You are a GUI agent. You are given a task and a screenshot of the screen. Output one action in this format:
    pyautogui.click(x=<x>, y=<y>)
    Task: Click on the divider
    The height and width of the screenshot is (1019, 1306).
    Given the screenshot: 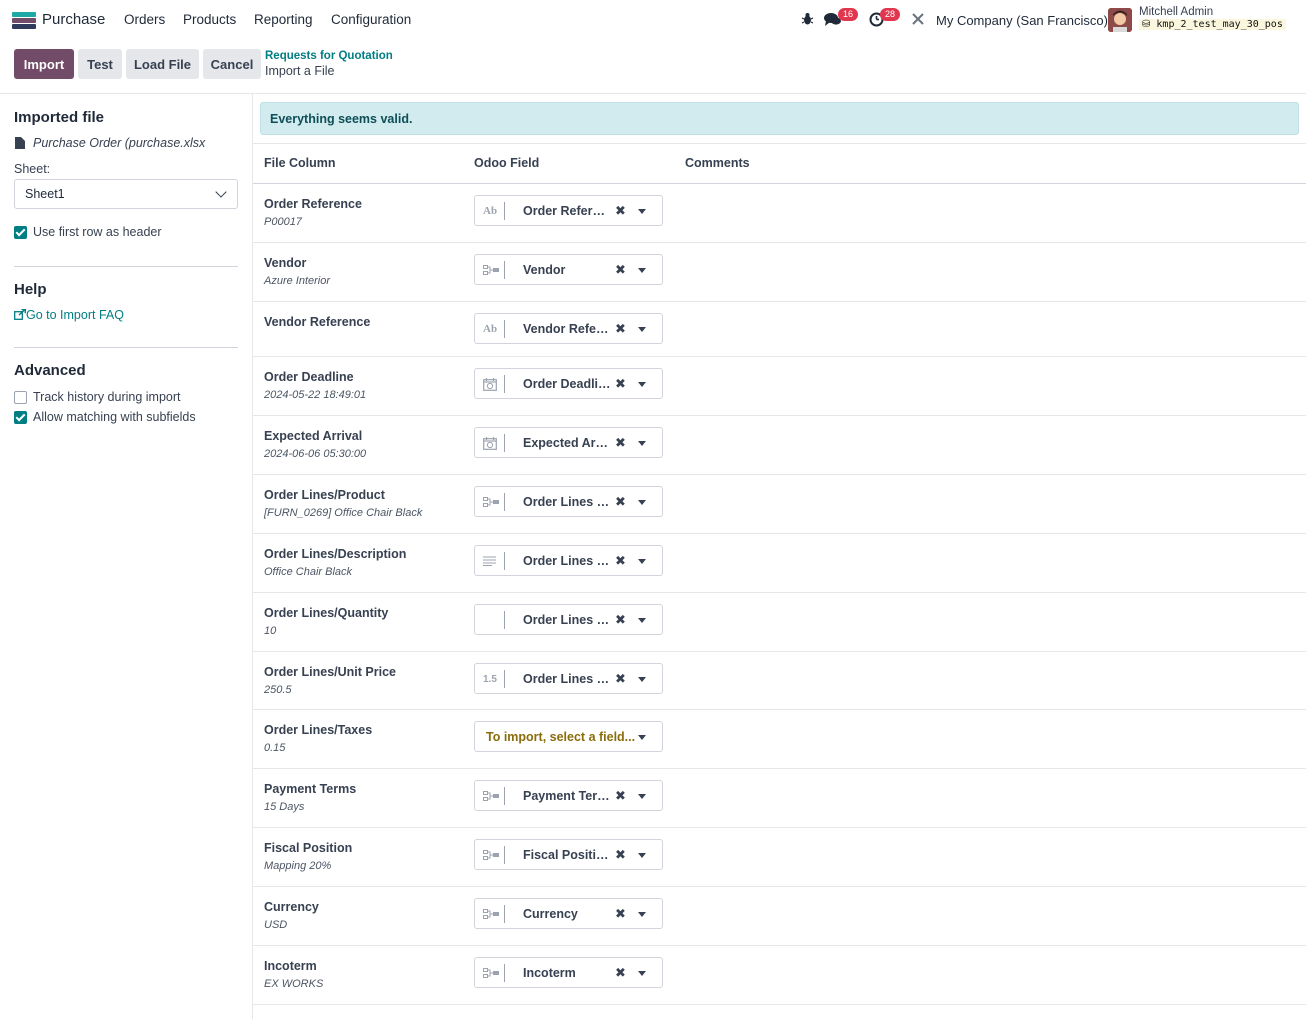 What is the action you would take?
    pyautogui.click(x=126, y=347)
    